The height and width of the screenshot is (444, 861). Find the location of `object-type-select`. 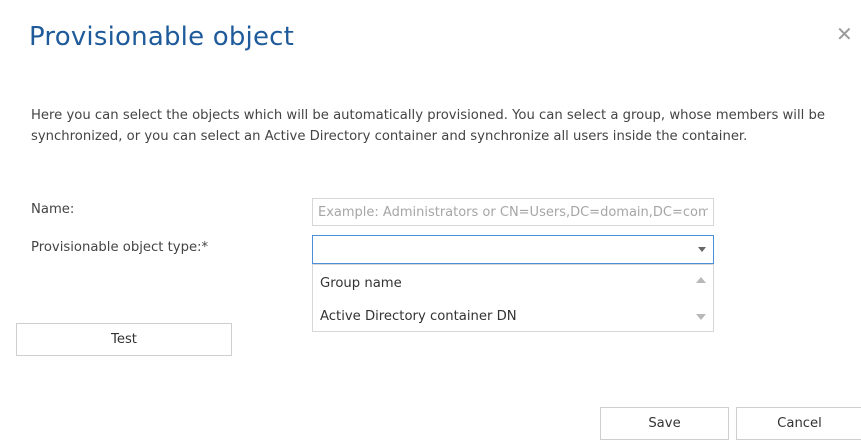

object-type-select is located at coordinates (513, 249).